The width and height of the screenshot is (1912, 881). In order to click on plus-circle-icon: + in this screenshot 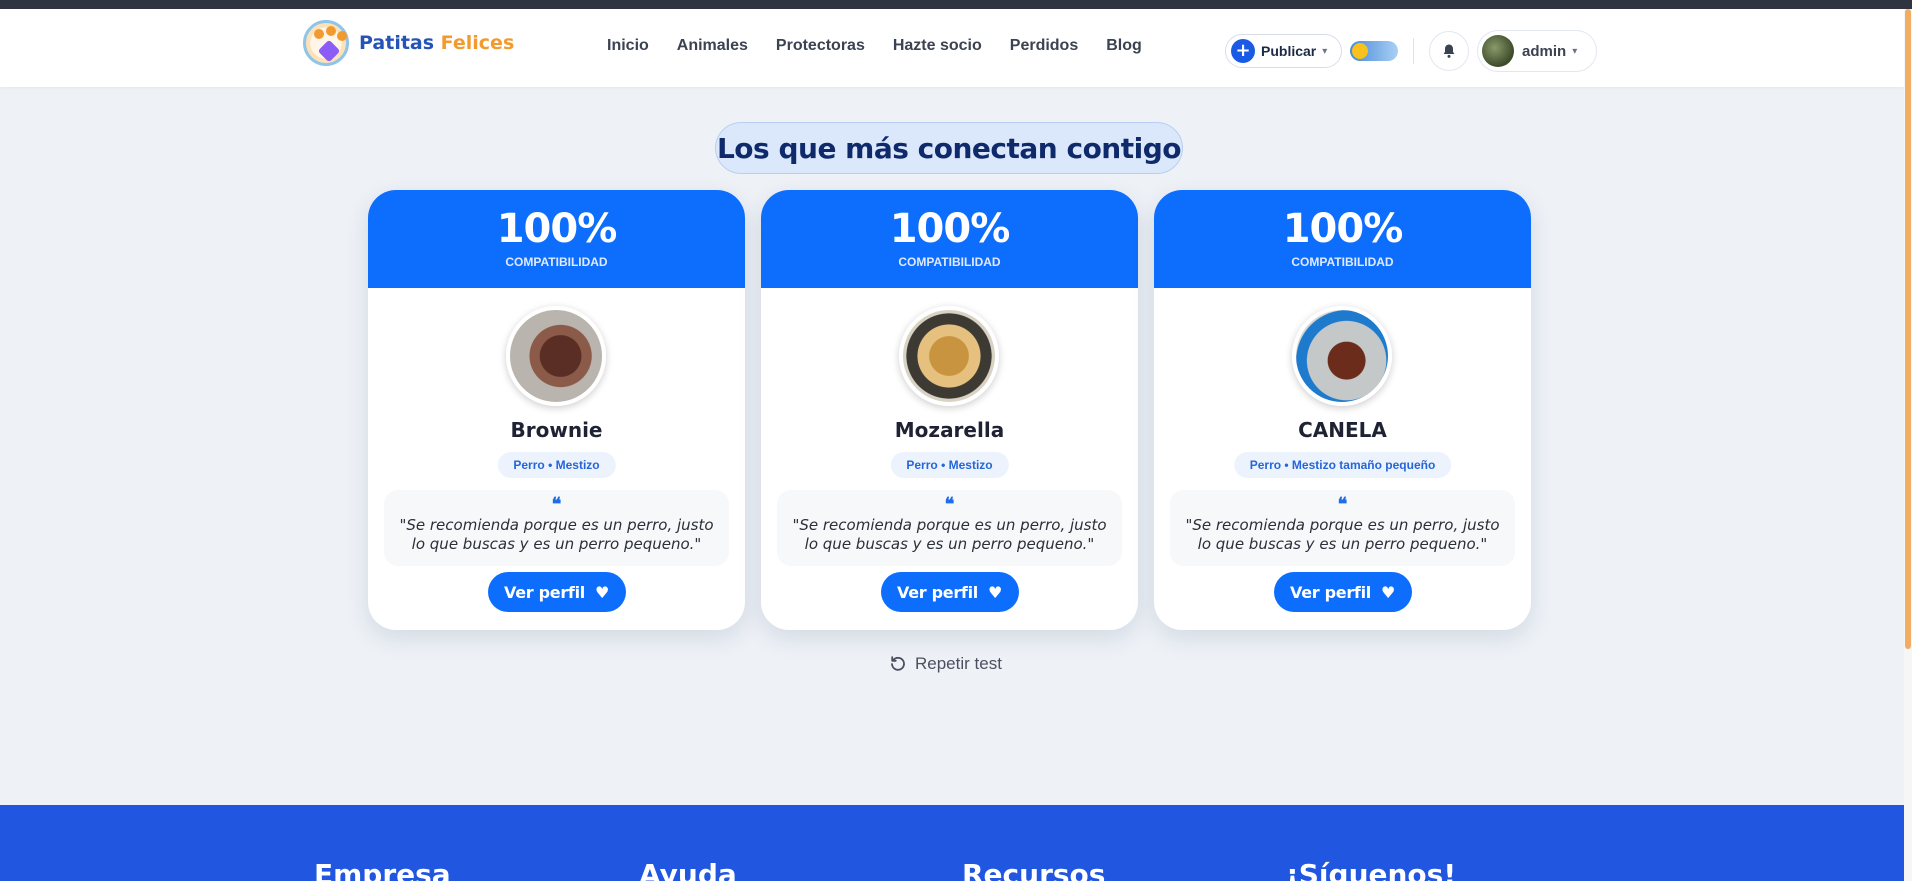, I will do `click(1243, 51)`.